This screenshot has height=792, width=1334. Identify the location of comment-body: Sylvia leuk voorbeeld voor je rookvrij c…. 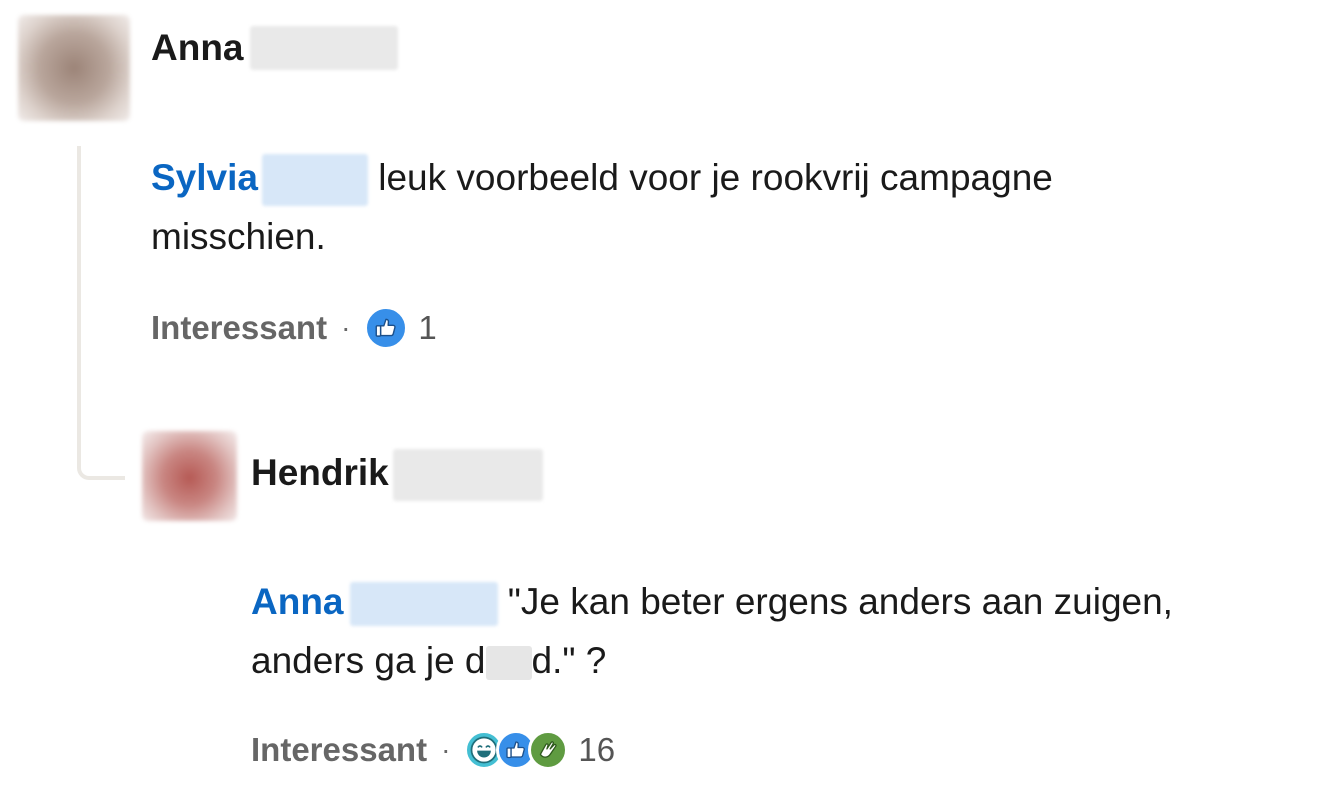
(726, 207).